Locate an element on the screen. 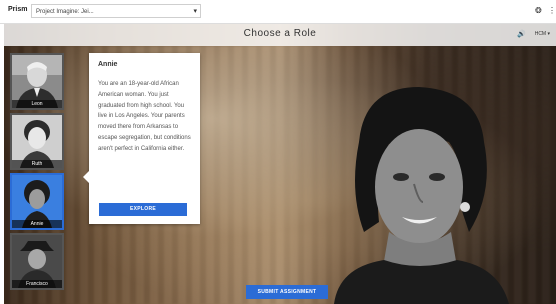 This screenshot has width=556, height=304. card-title: Annie is located at coordinates (108, 64).